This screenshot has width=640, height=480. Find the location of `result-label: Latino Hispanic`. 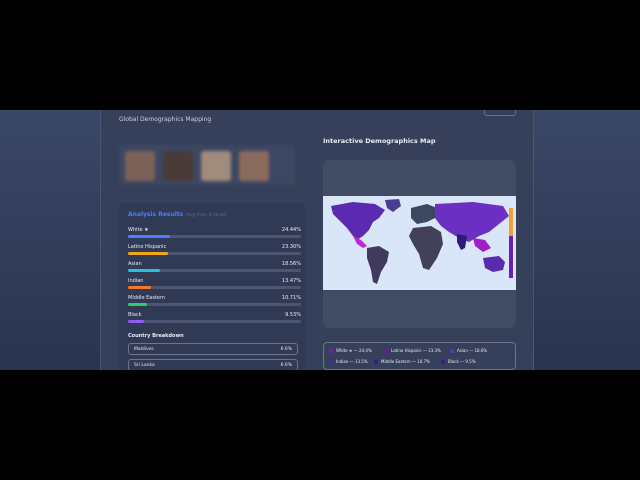

result-label: Latino Hispanic is located at coordinates (147, 247).